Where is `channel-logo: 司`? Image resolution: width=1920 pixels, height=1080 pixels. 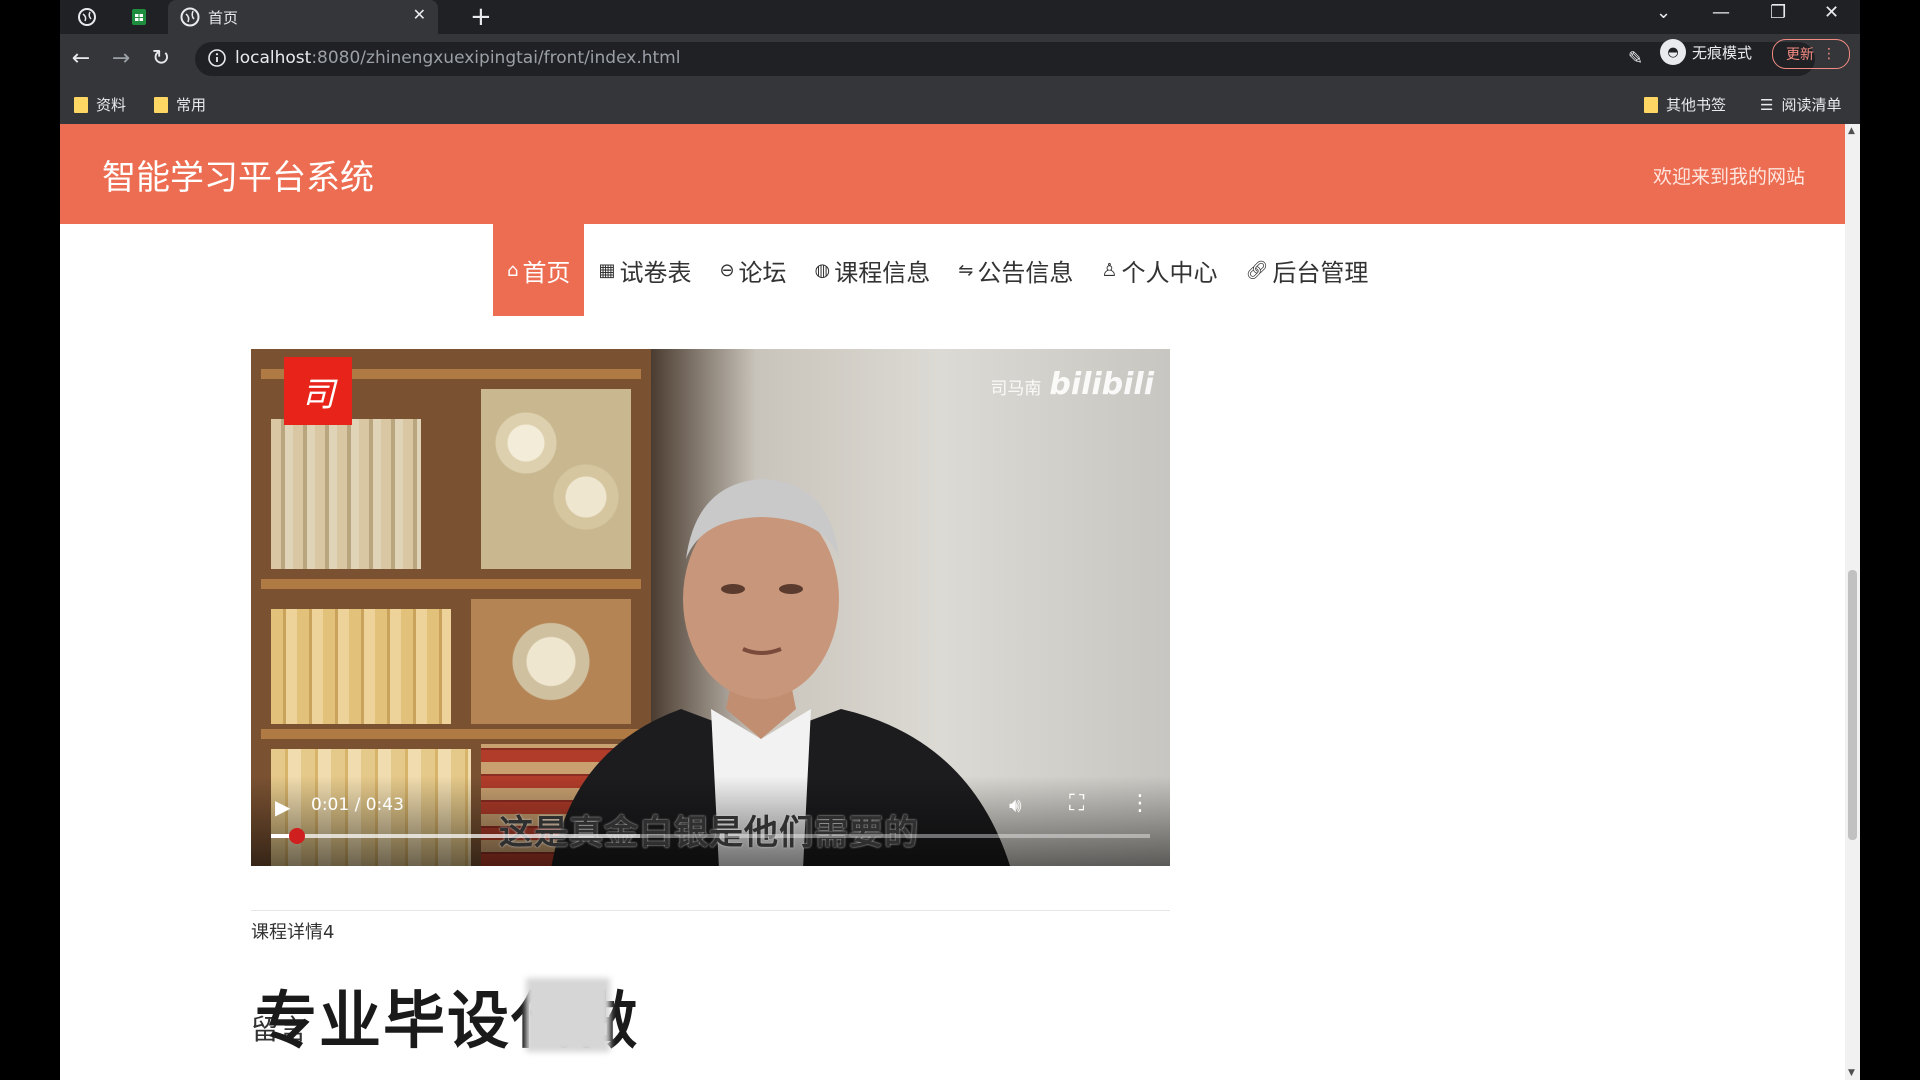 channel-logo: 司 is located at coordinates (318, 391).